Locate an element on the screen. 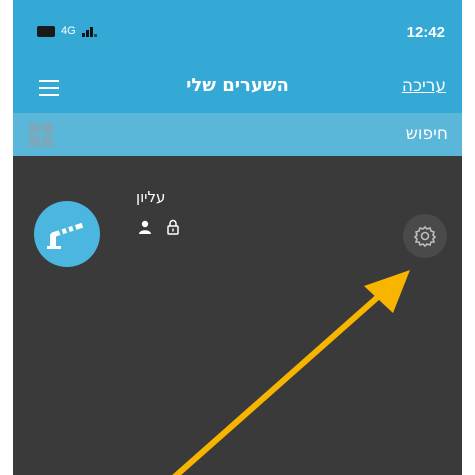  search-bar: חיפוש is located at coordinates (237, 134).